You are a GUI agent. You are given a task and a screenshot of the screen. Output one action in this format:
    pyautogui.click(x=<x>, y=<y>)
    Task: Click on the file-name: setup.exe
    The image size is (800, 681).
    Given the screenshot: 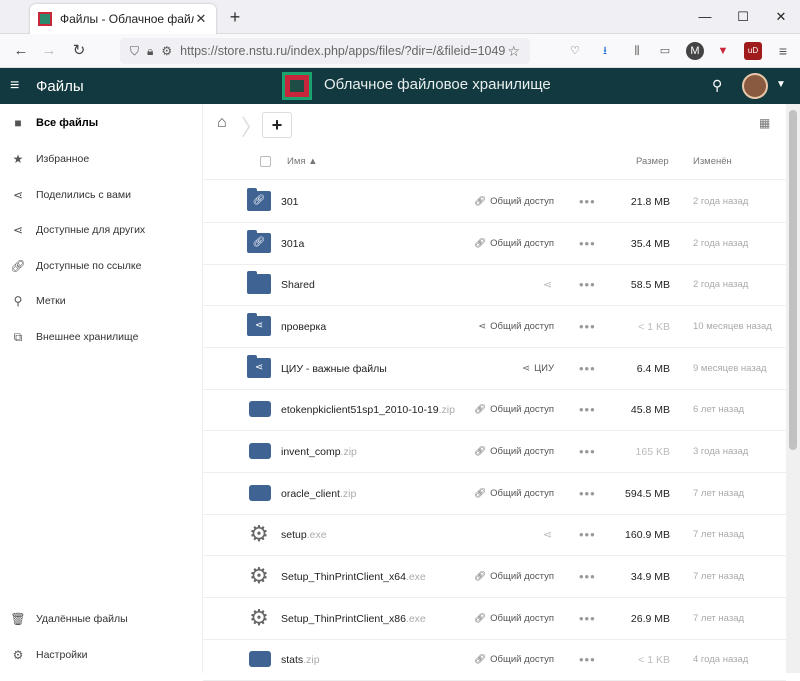 What is the action you would take?
    pyautogui.click(x=304, y=535)
    